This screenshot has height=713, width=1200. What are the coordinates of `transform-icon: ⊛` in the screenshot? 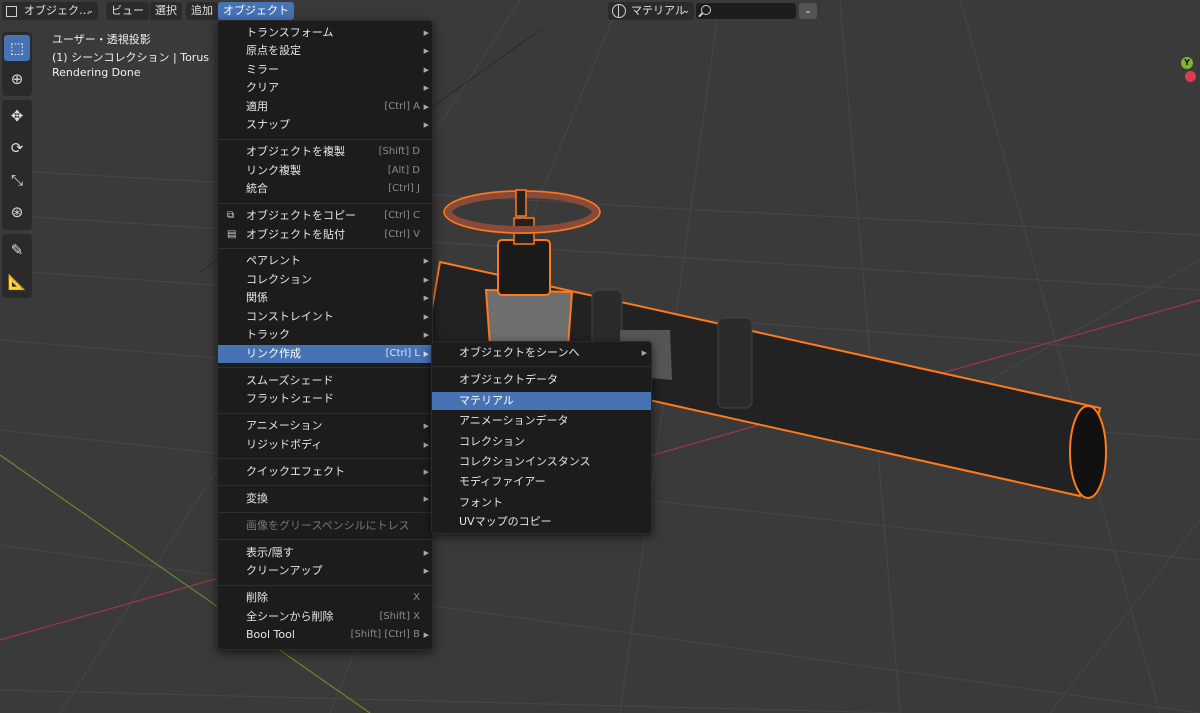 It's located at (17, 212).